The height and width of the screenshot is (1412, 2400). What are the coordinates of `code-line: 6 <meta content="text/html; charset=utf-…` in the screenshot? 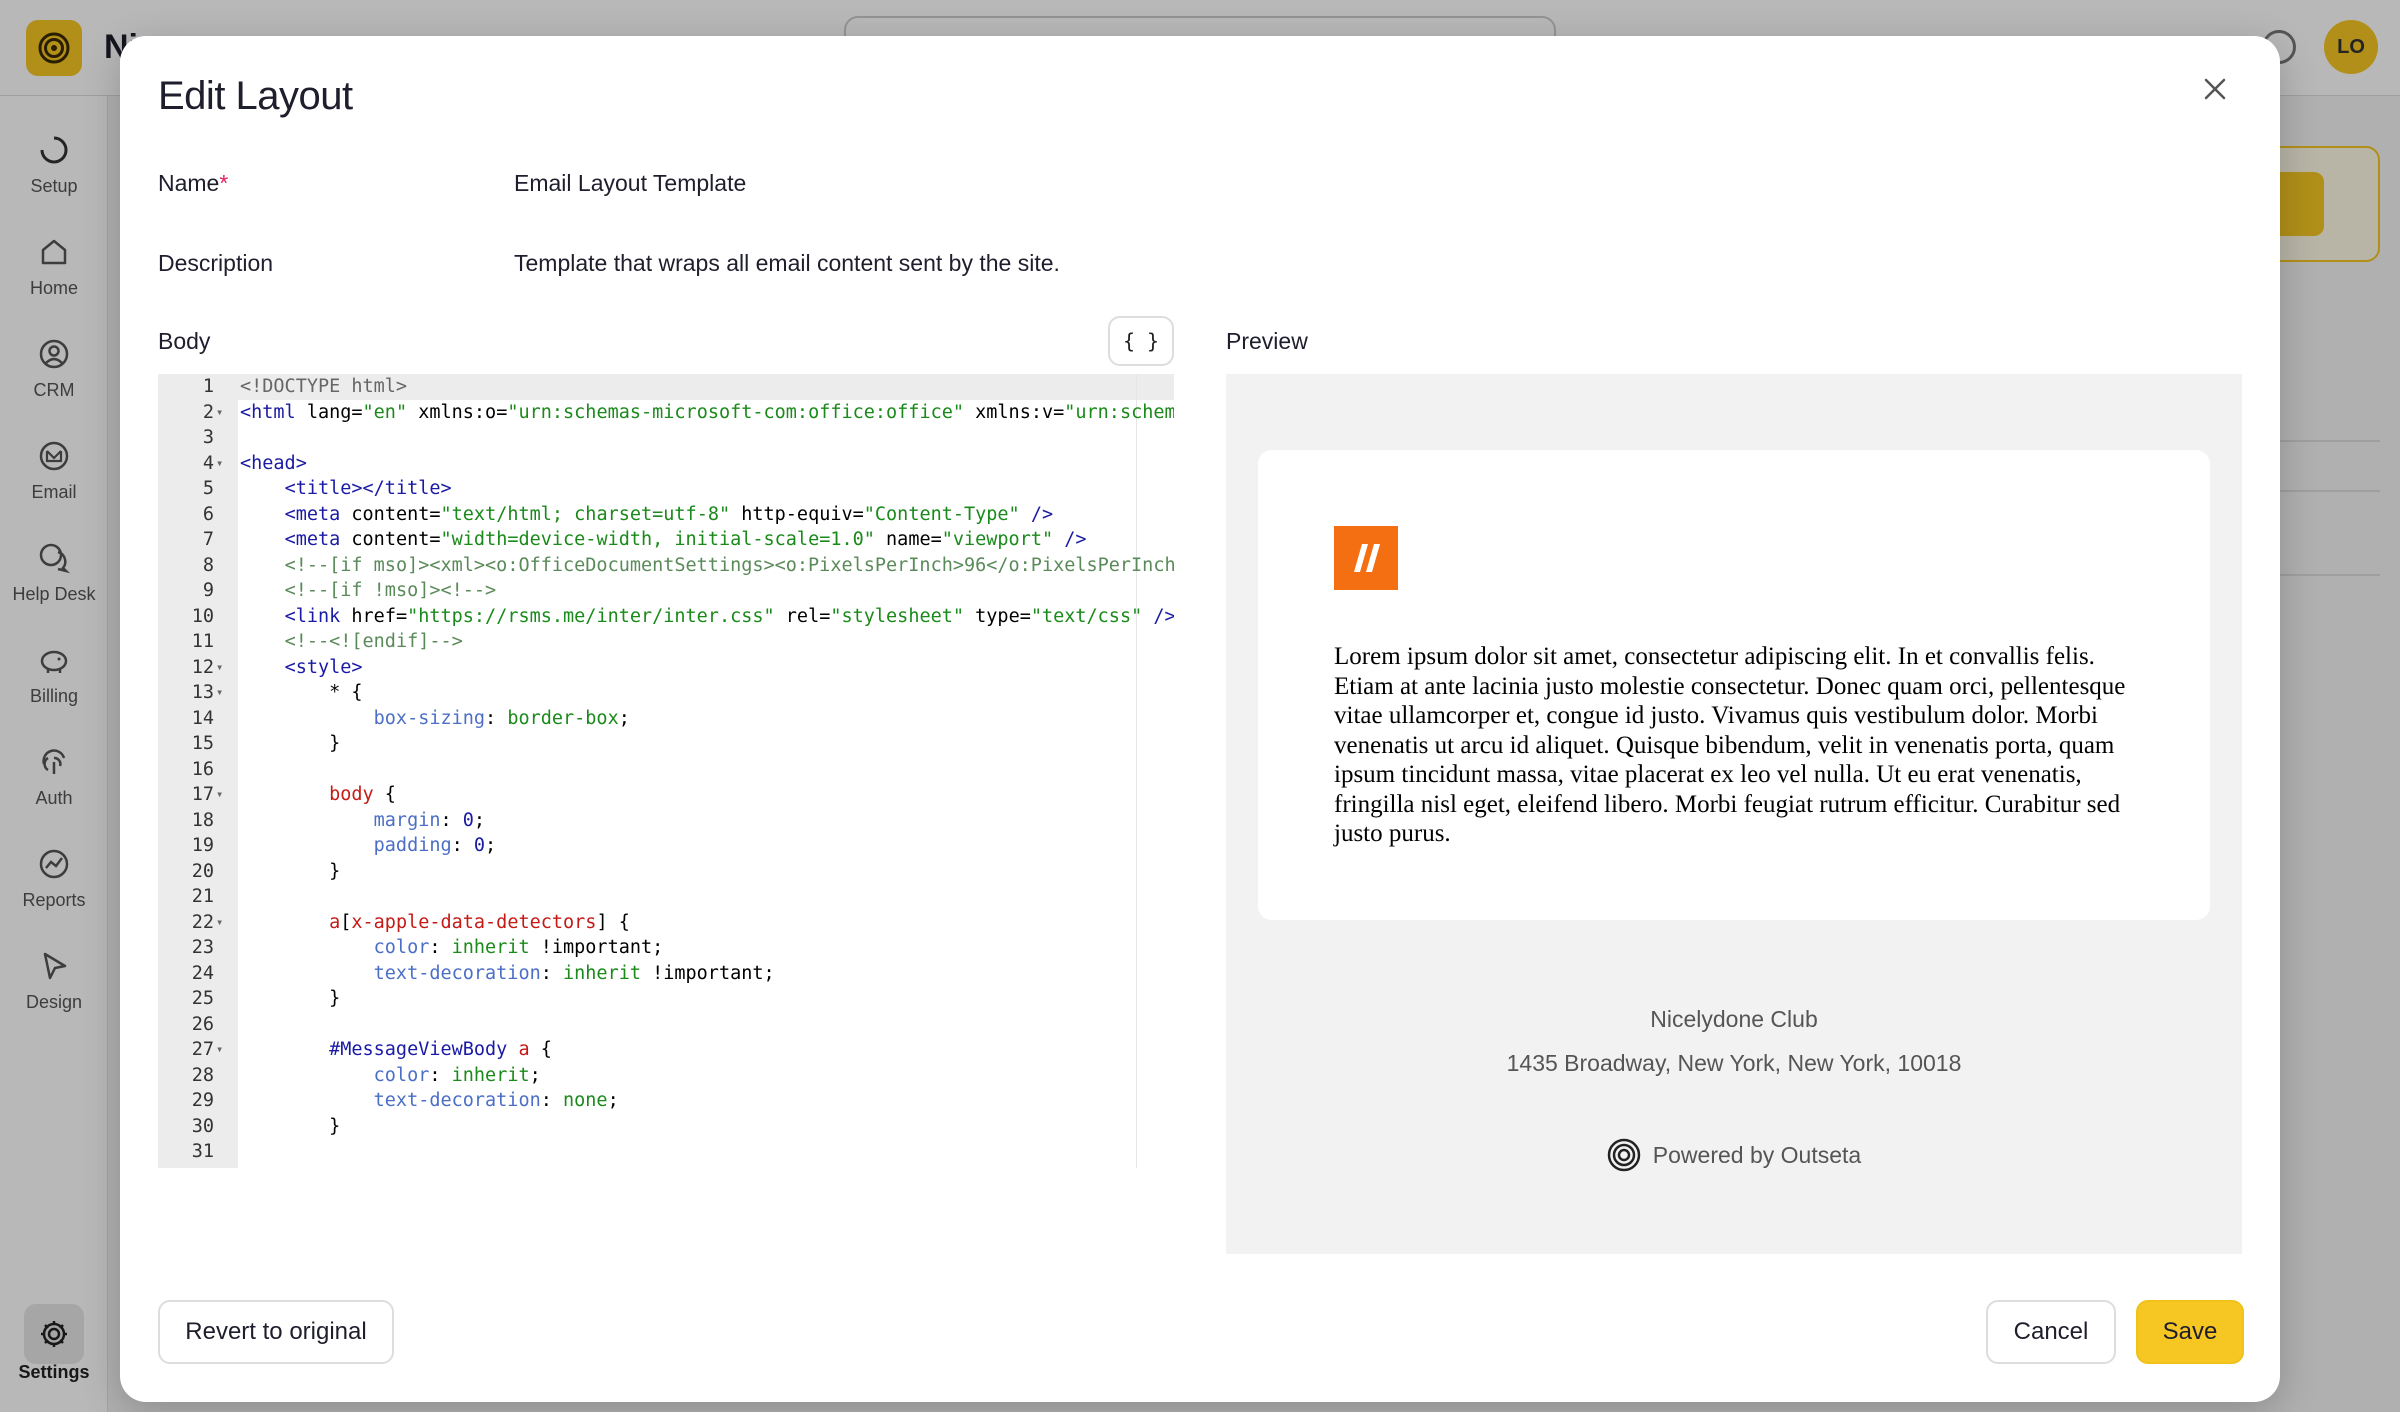 It's located at (666, 515).